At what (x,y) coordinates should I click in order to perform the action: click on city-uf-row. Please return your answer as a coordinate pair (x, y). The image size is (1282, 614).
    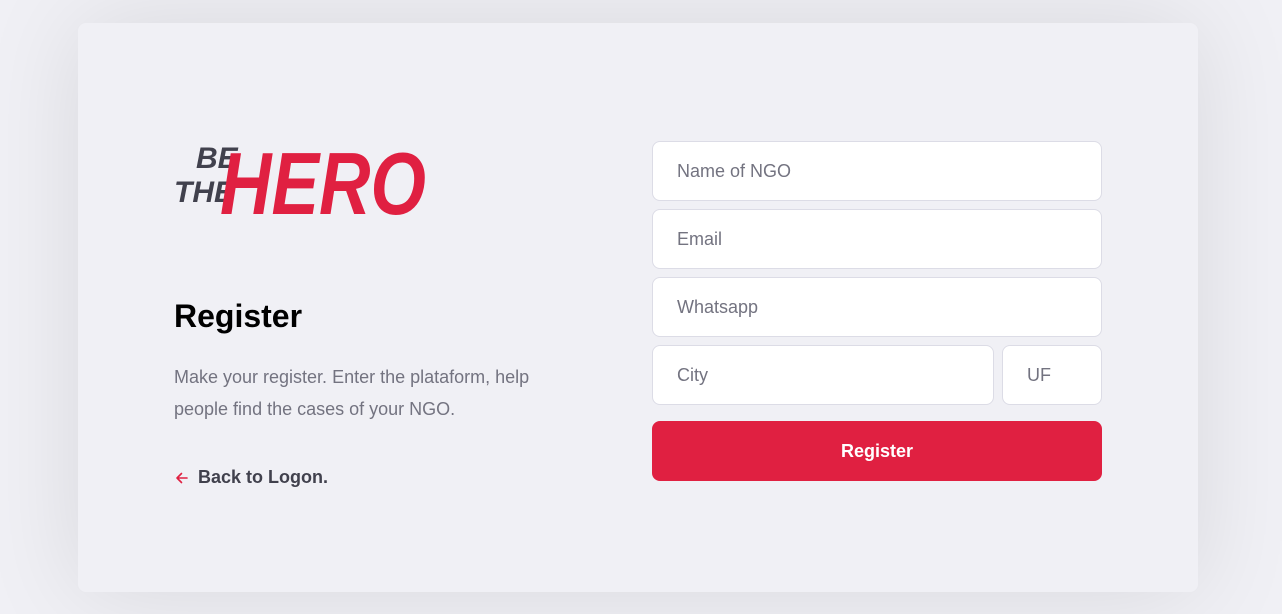
    Looking at the image, I should click on (877, 379).